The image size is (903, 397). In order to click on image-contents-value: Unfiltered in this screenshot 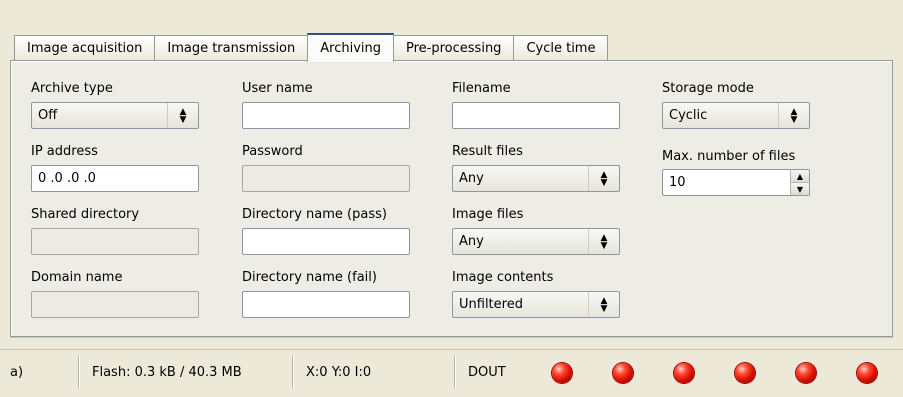, I will do `click(491, 304)`.